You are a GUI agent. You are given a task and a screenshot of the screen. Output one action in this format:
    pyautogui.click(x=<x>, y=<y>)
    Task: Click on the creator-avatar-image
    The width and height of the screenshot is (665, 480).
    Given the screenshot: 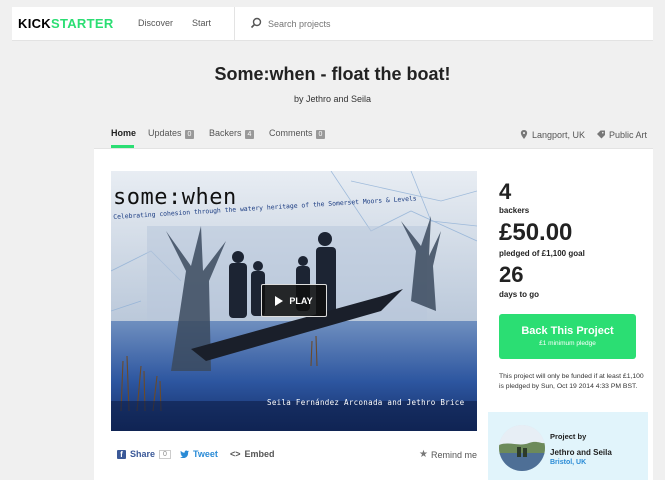 What is the action you would take?
    pyautogui.click(x=522, y=448)
    